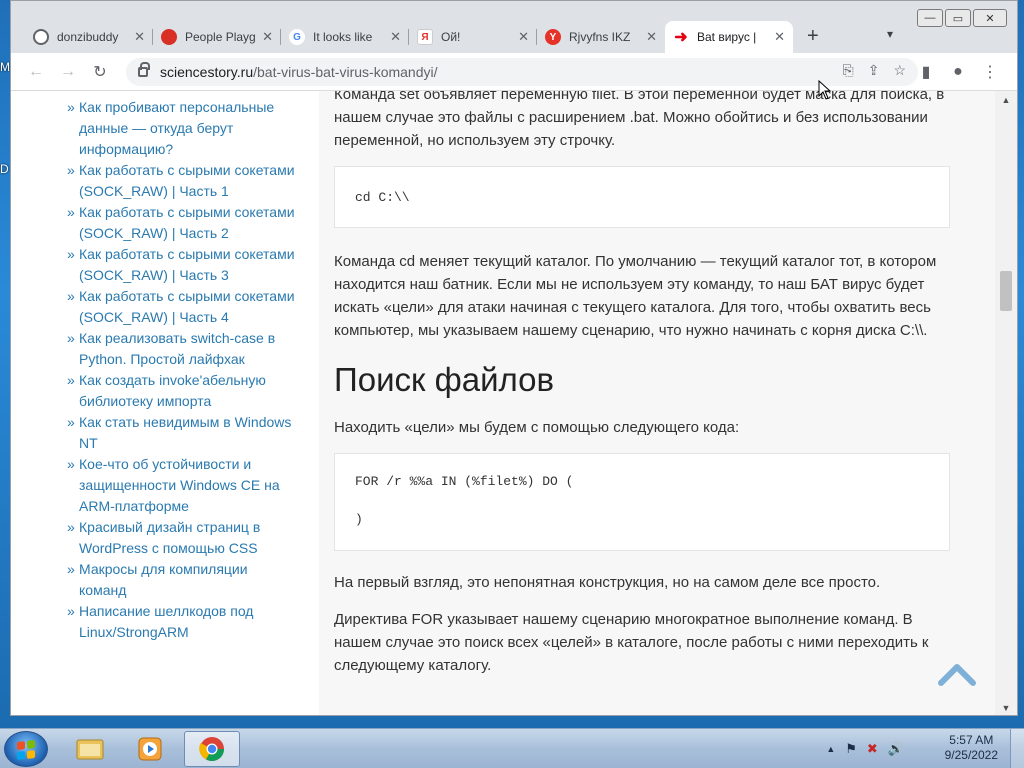  Describe the element at coordinates (41, 37) in the screenshot. I see `globe-icon` at that location.